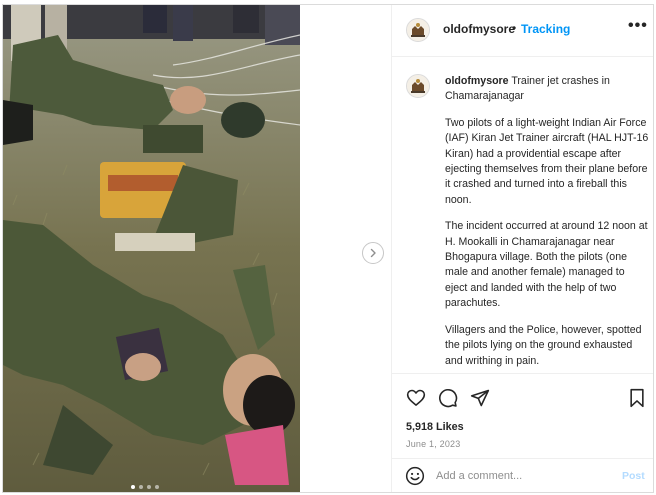 This screenshot has width=656, height=495. Describe the element at coordinates (638, 26) in the screenshot. I see `more-options-icon: •••` at that location.